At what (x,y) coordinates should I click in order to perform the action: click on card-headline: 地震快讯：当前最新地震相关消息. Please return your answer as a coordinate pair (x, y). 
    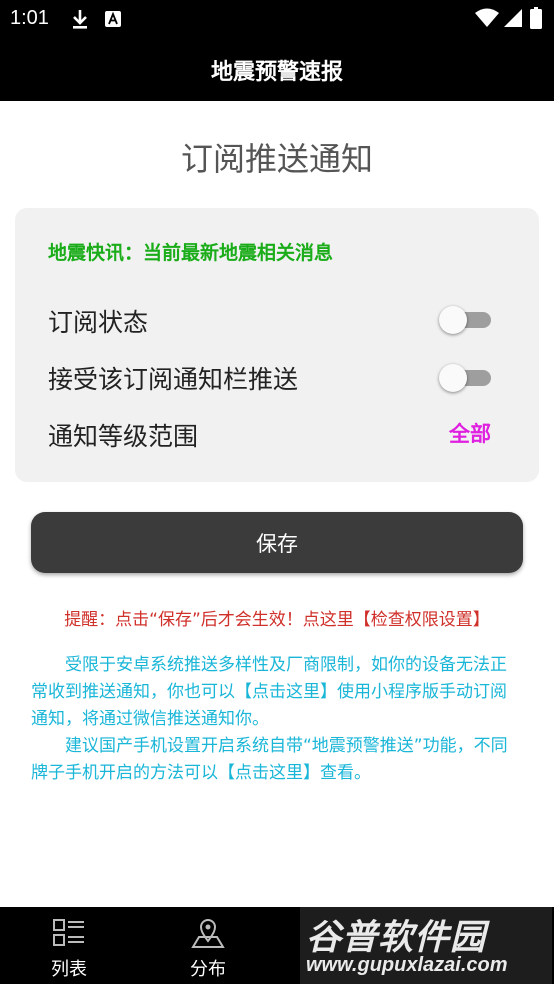
    Looking at the image, I should click on (191, 253).